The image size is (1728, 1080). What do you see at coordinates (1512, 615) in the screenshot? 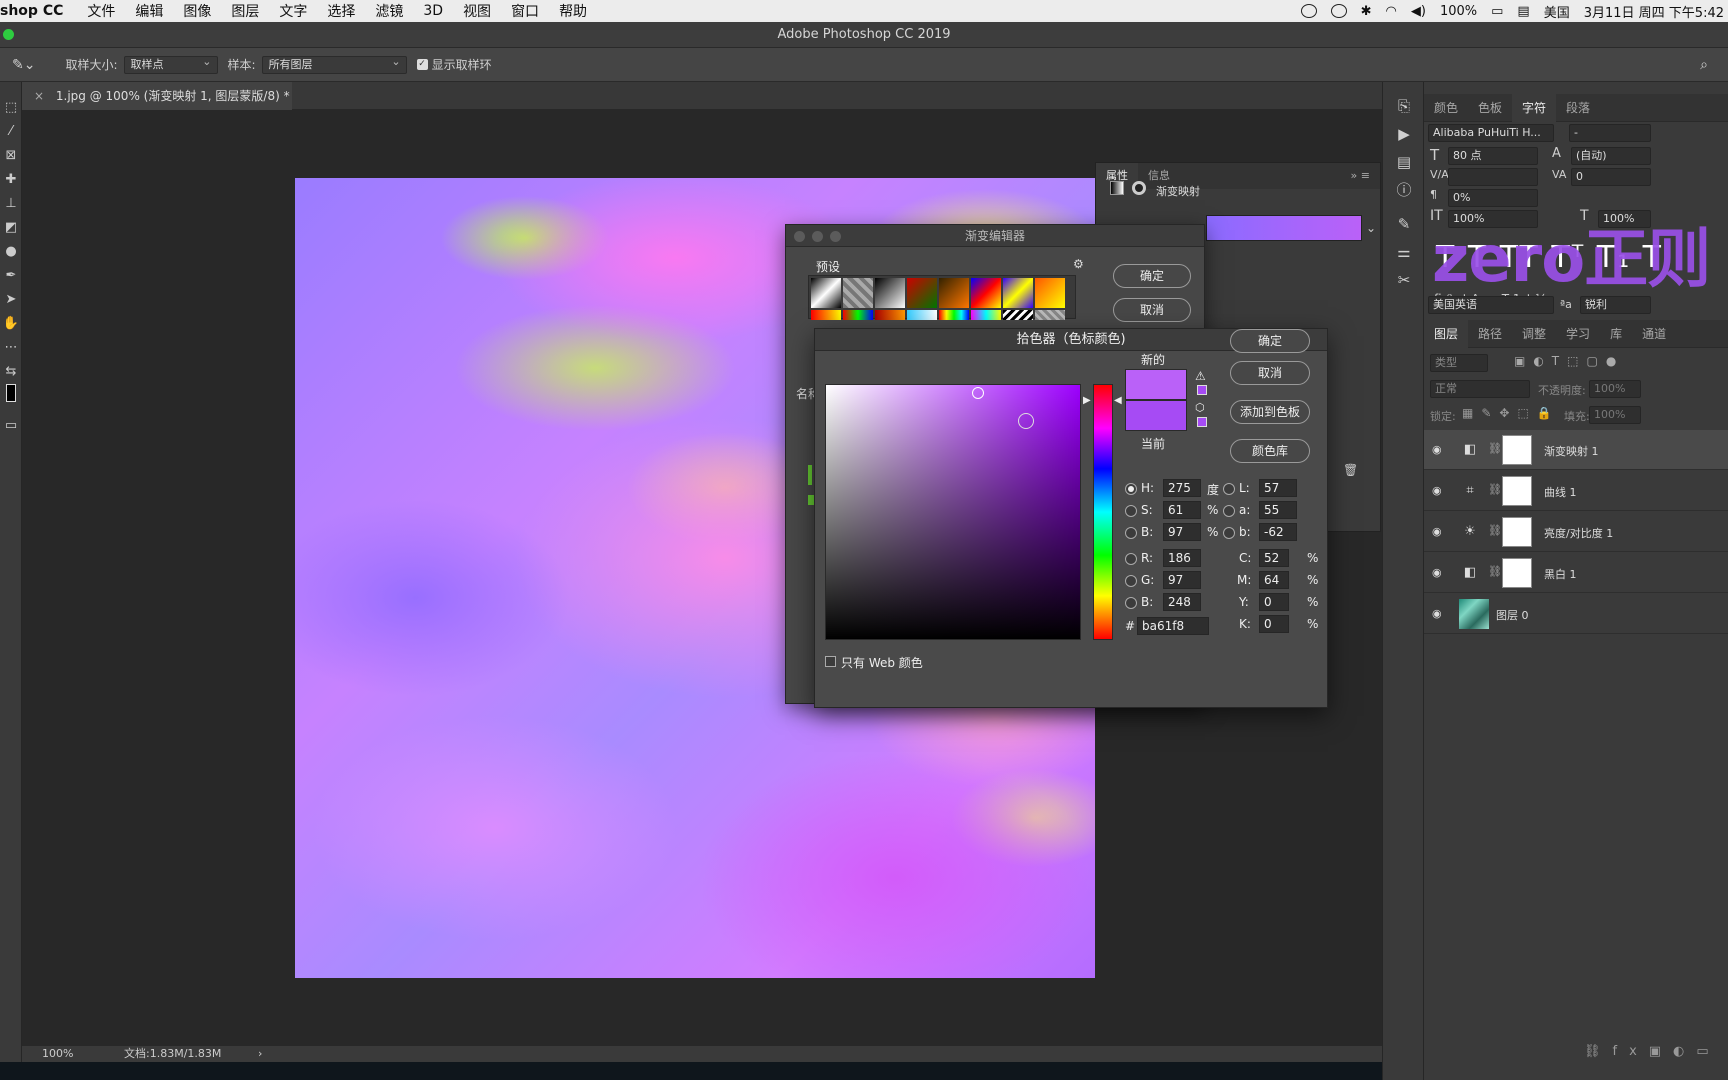
I see `layer-name: 图层 0` at bounding box center [1512, 615].